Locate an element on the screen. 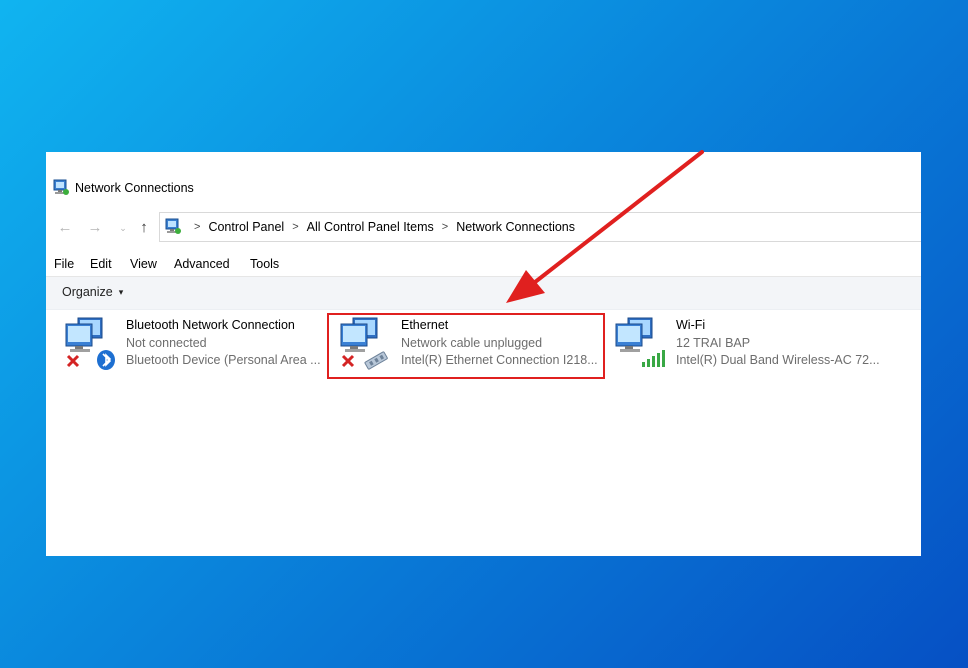  connection-name: Ethernet is located at coordinates (425, 325).